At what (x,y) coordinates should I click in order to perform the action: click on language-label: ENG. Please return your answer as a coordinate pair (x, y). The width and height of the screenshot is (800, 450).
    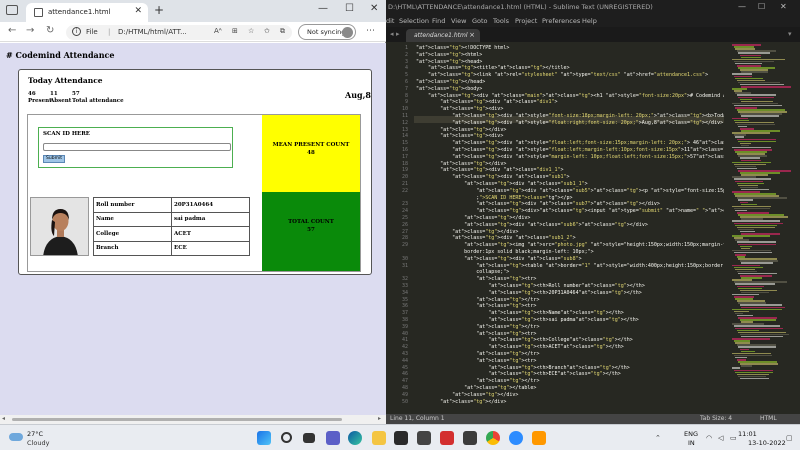
    Looking at the image, I should click on (691, 434).